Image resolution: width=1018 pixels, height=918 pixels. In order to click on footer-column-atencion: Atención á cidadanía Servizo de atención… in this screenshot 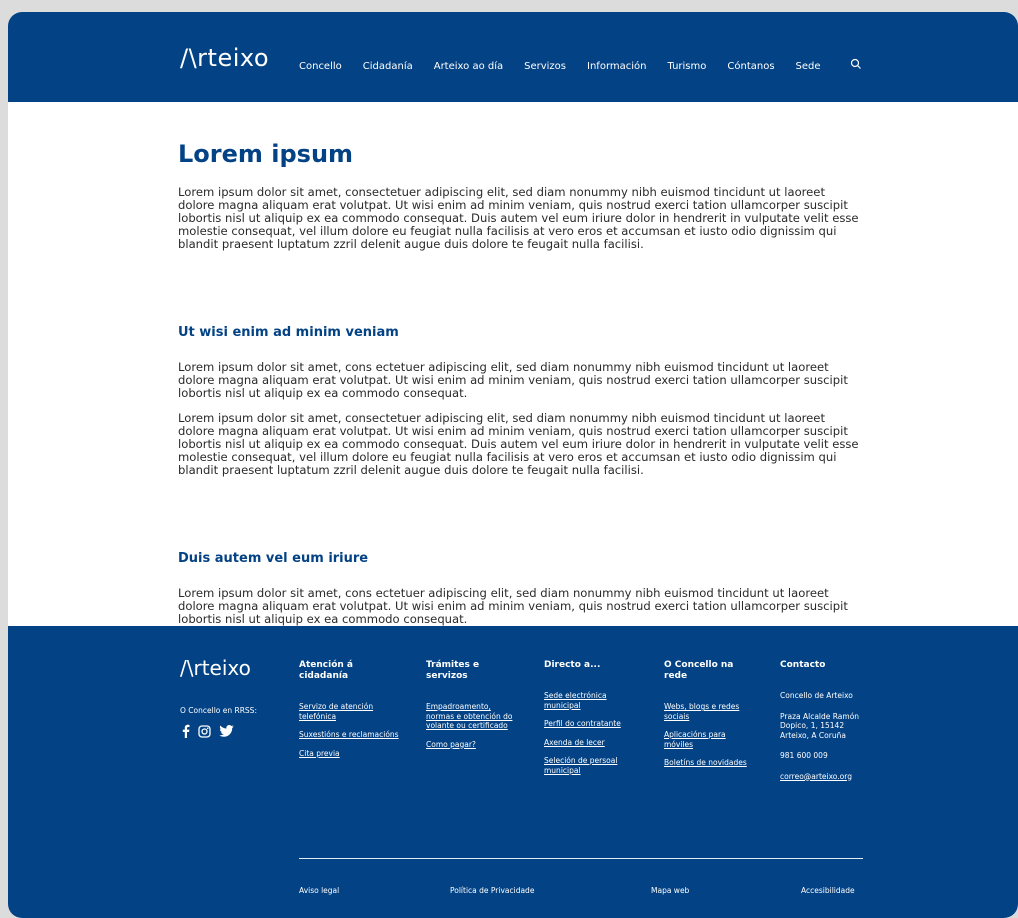, I will do `click(349, 713)`.